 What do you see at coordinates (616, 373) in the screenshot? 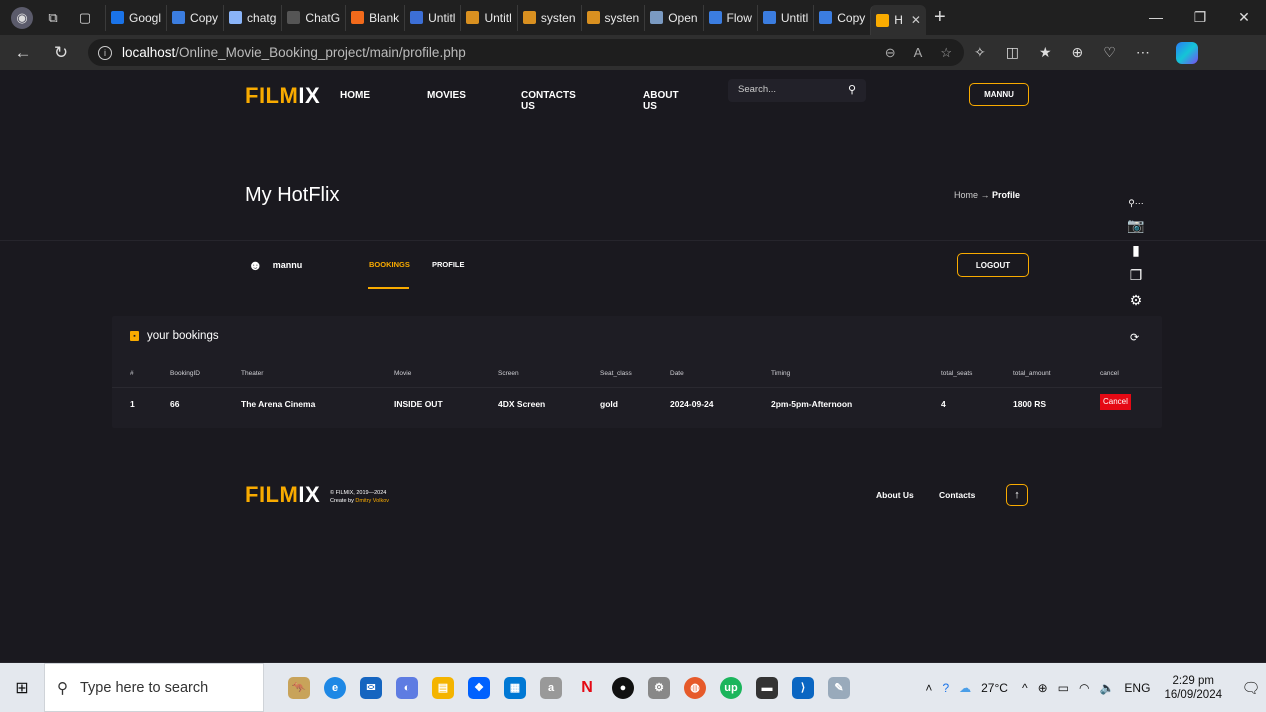
I see `column-header: Seat_class` at bounding box center [616, 373].